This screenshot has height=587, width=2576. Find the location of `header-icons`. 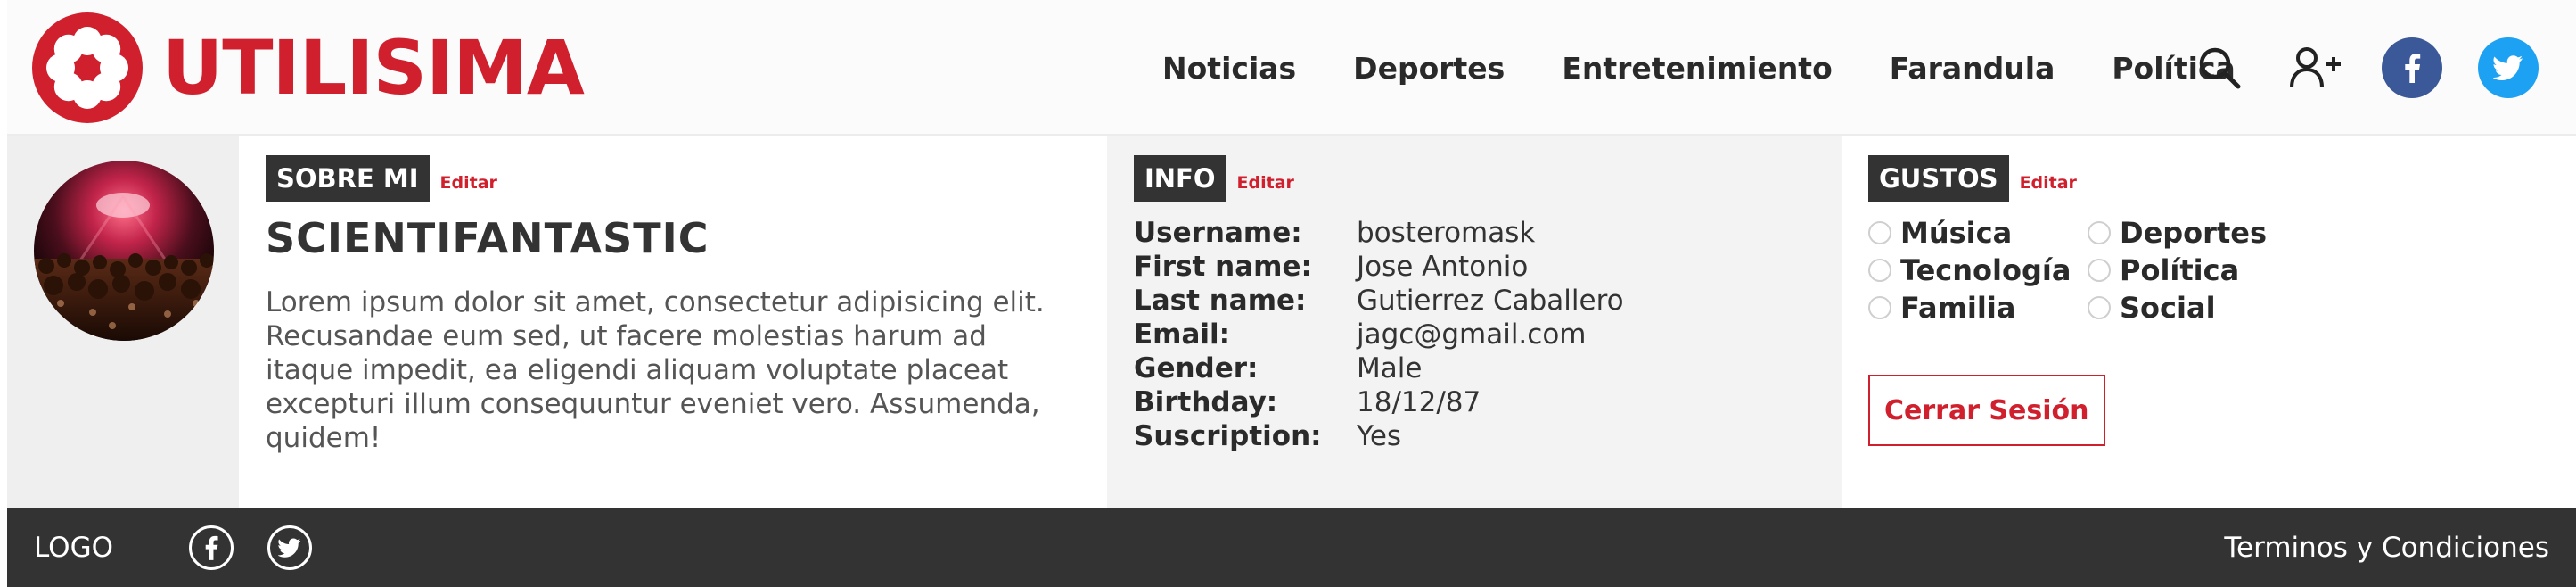

header-icons is located at coordinates (2364, 67).